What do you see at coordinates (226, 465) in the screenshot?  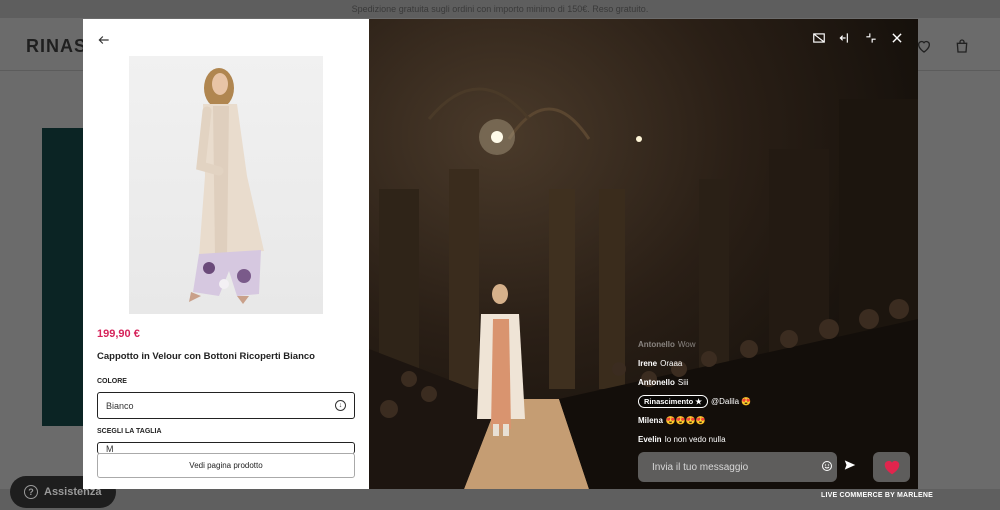 I see `view-product-page-button: Vedi pagina prodotto` at bounding box center [226, 465].